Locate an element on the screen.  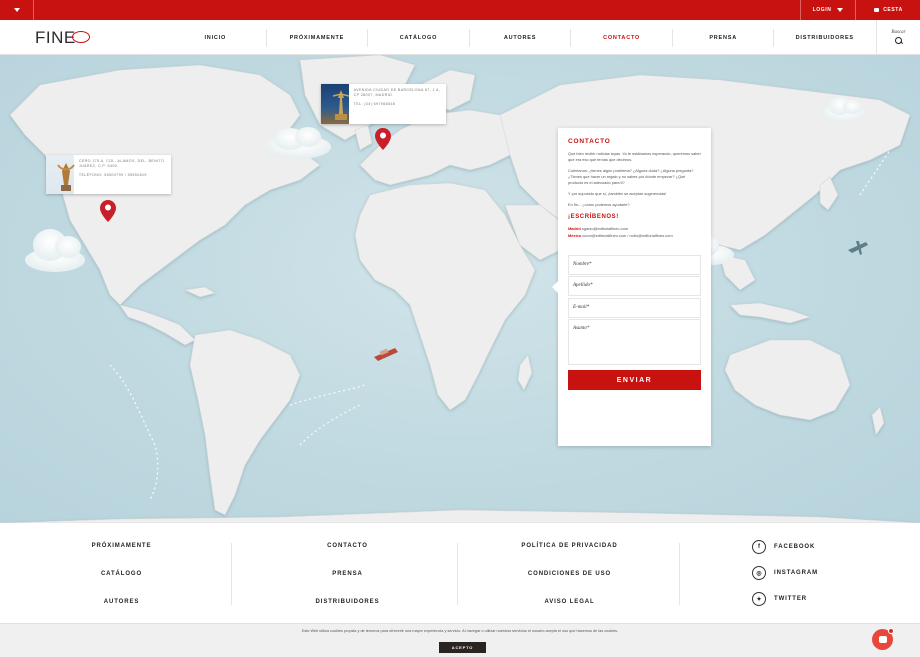
social-twitter: ✦ TWITTER is located at coordinates (807, 599).